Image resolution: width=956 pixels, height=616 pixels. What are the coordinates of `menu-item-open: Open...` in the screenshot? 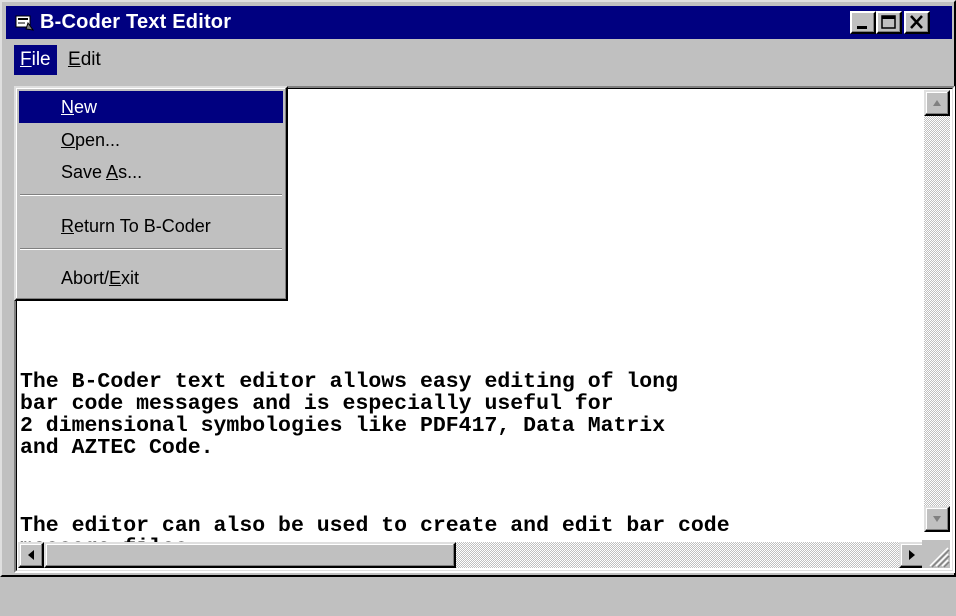 It's located at (151, 140).